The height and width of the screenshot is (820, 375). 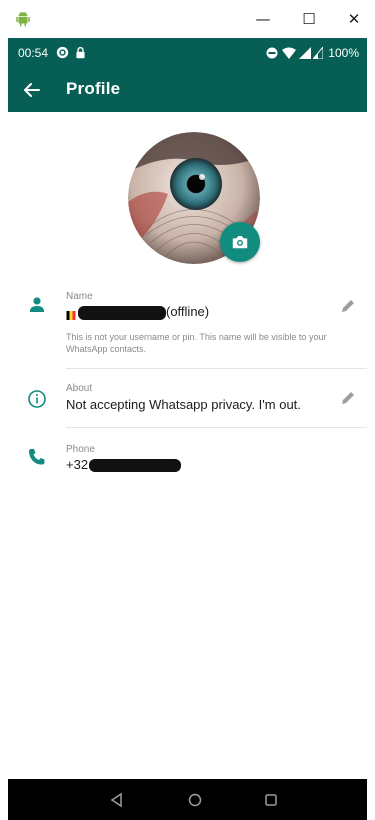 I want to click on page-title: Profile, so click(x=93, y=88).